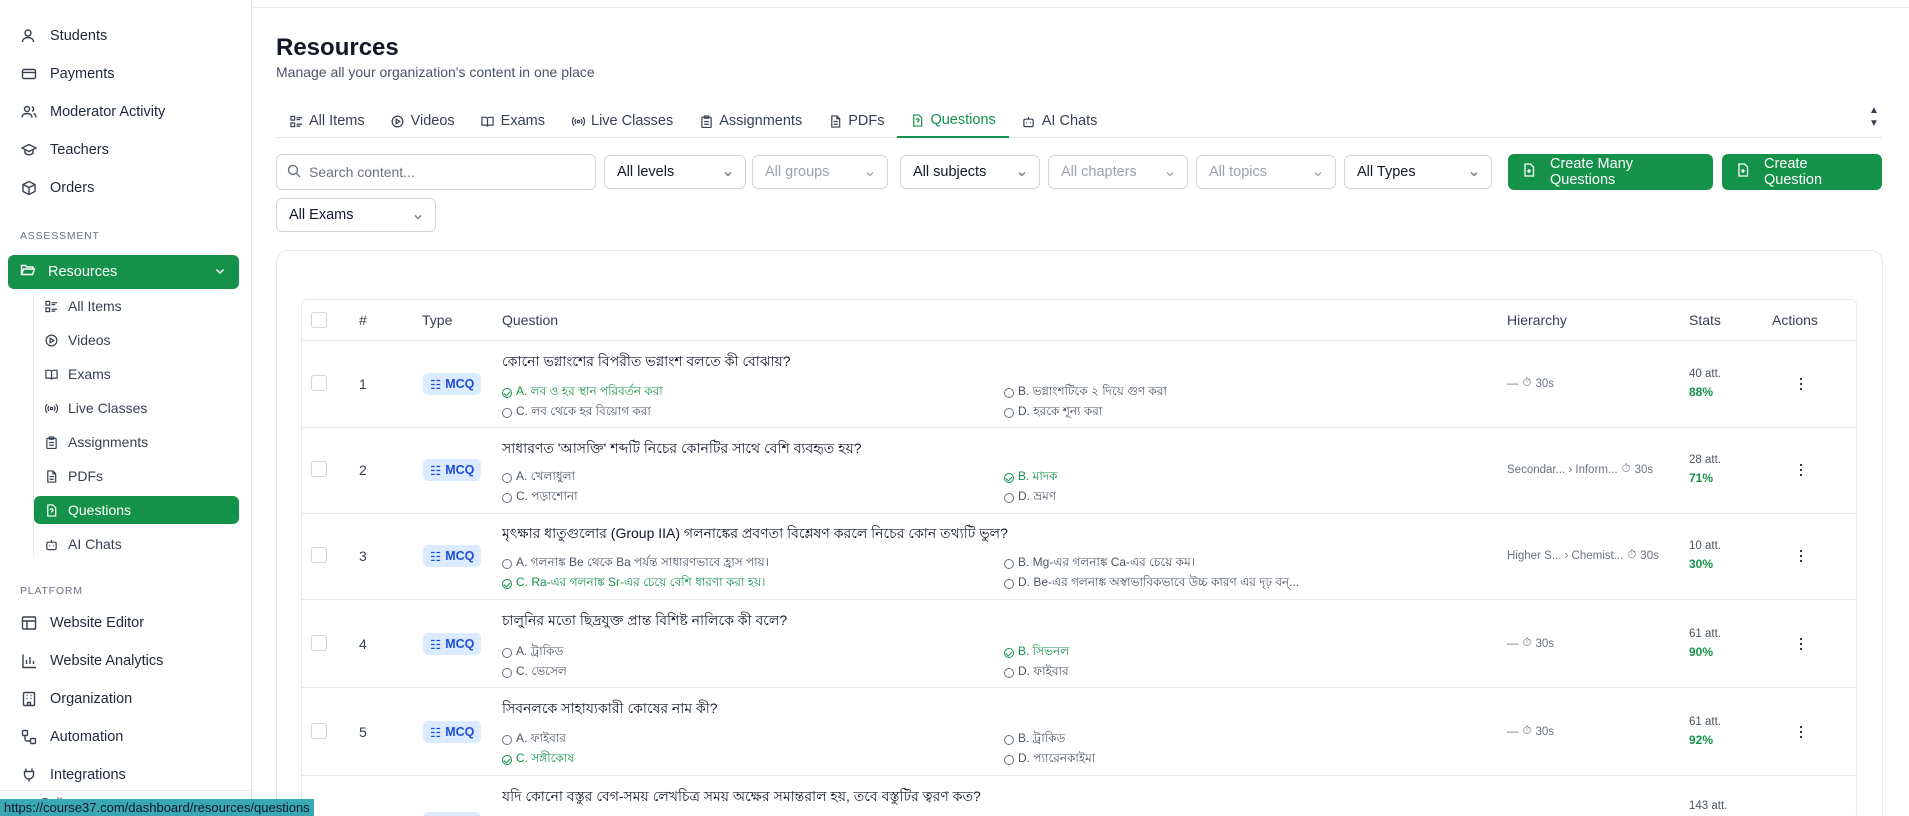 This screenshot has height=816, width=1909. What do you see at coordinates (108, 442) in the screenshot?
I see `sidebar-subitem-label: Assignments` at bounding box center [108, 442].